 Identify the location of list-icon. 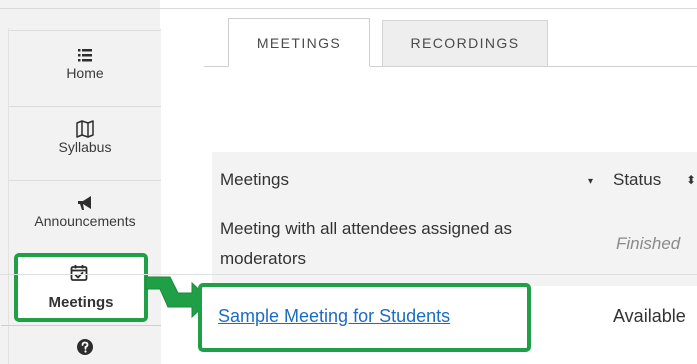
(85, 55).